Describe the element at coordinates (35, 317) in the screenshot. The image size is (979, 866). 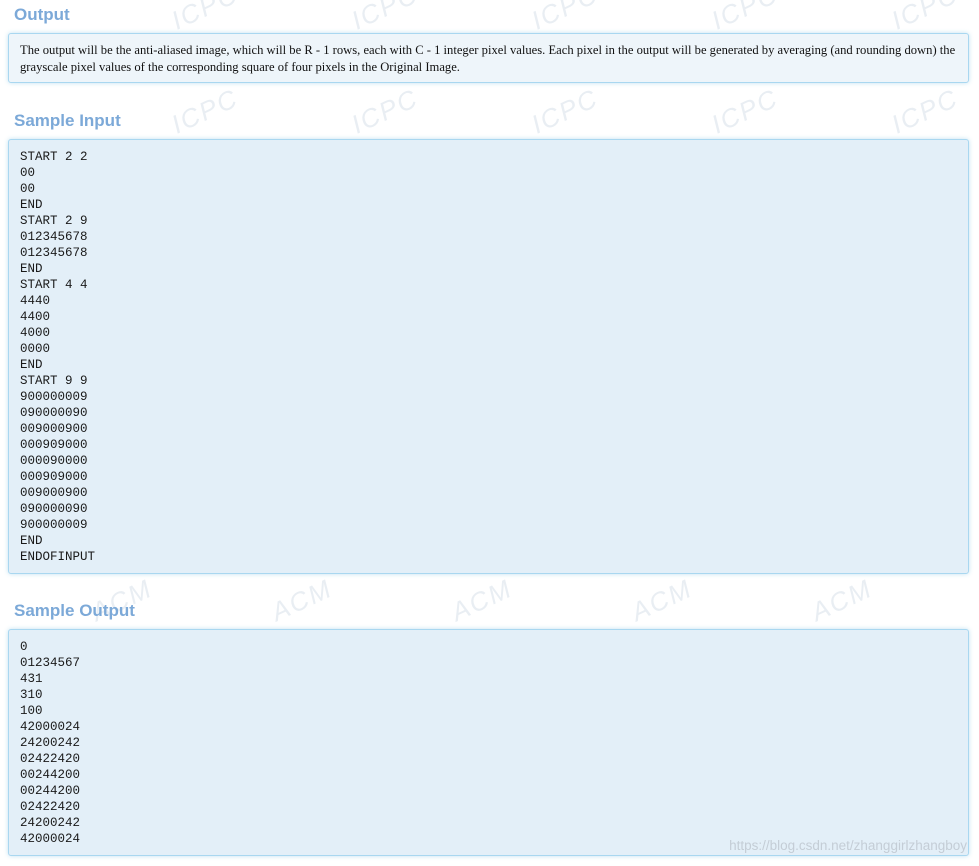
I see `code-line: 4400` at that location.